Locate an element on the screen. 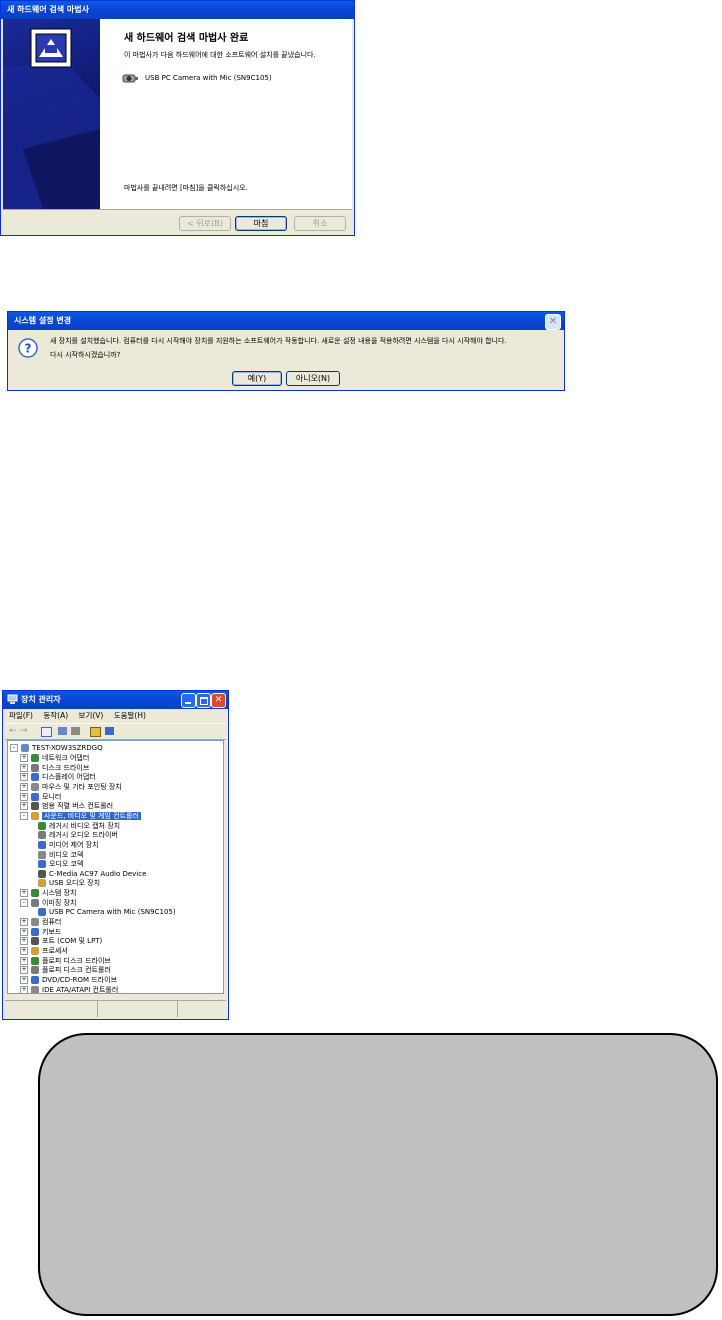 The width and height of the screenshot is (722, 1320). menu-bar: 파일(F) 동작(A) 보기(V) 도움말(H) is located at coordinates (115, 716).